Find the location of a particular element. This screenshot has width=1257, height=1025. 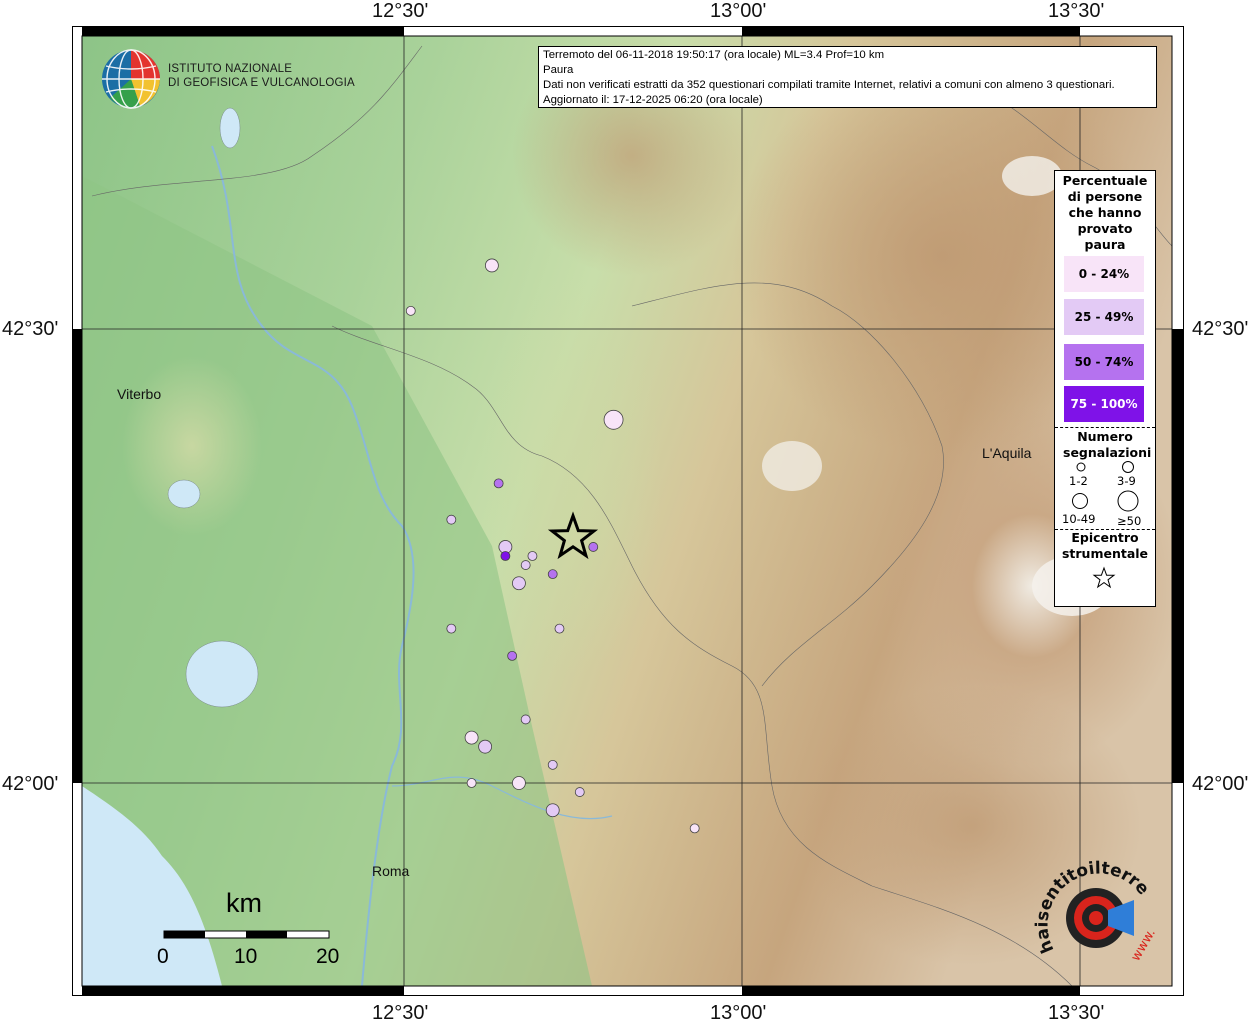

legend-count-label-0: 1-2 is located at coordinates (1078, 481).